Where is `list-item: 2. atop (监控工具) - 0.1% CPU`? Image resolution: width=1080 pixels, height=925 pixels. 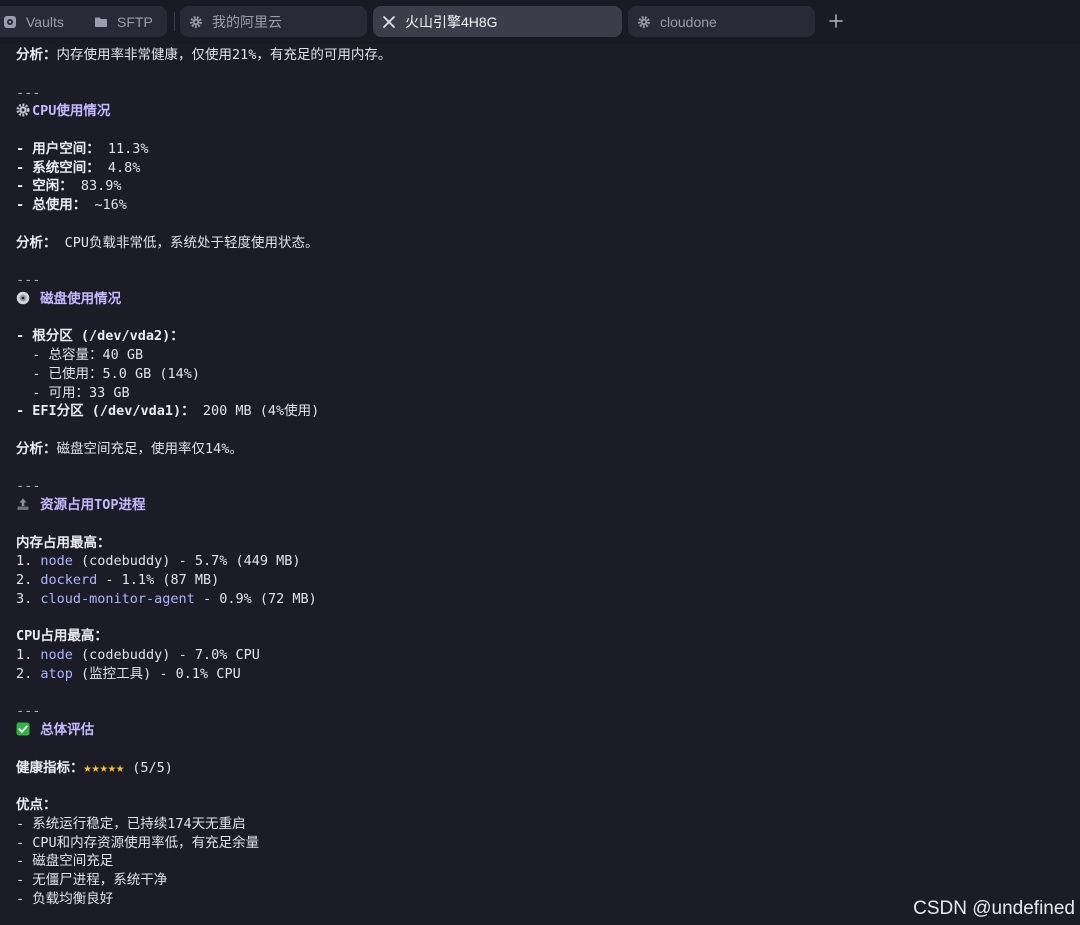
list-item: 2. atop (监控工具) - 0.1% CPU is located at coordinates (128, 673).